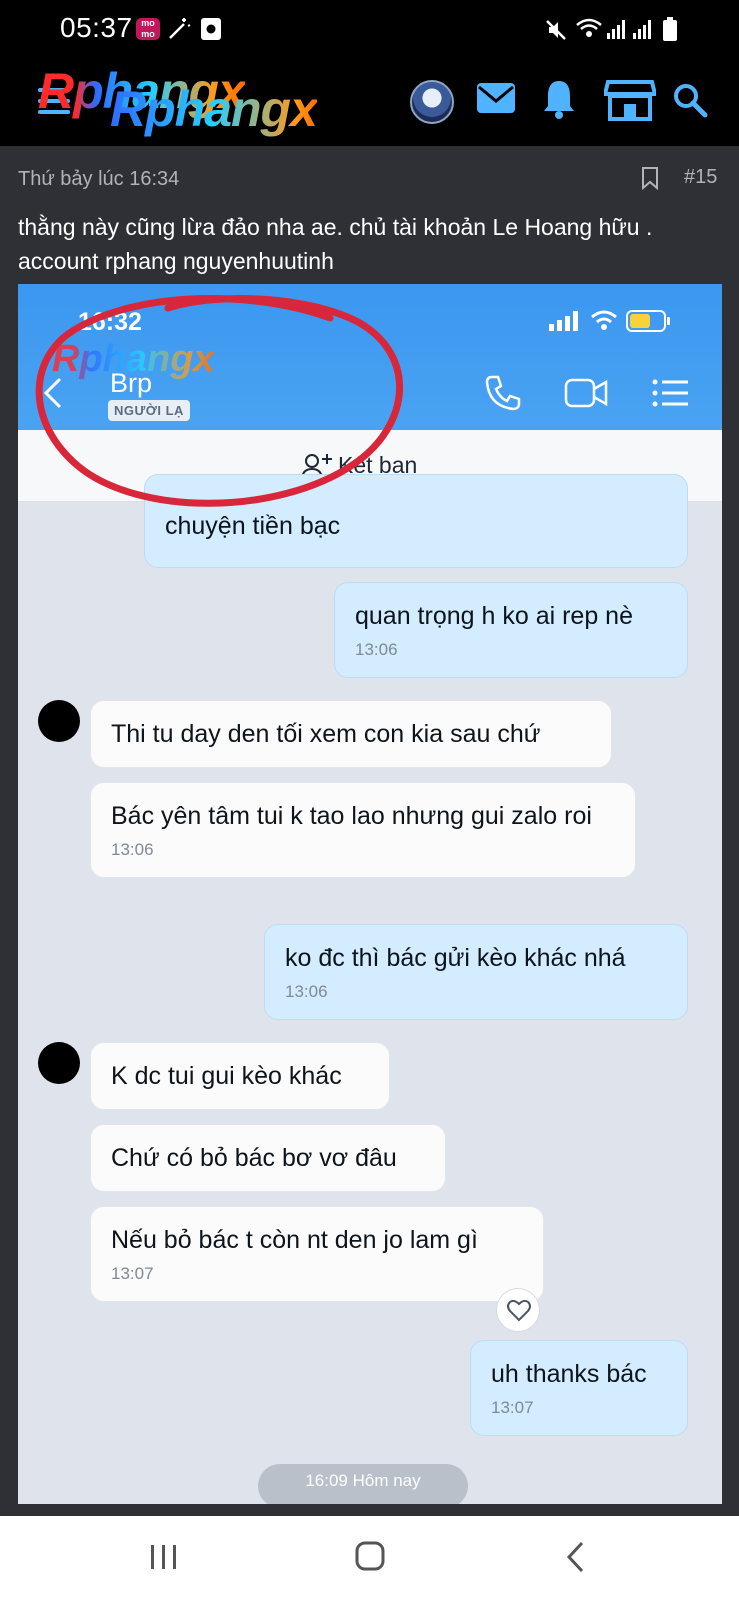  I want to click on date-separator: 16:09 Hôm nay, so click(363, 1484).